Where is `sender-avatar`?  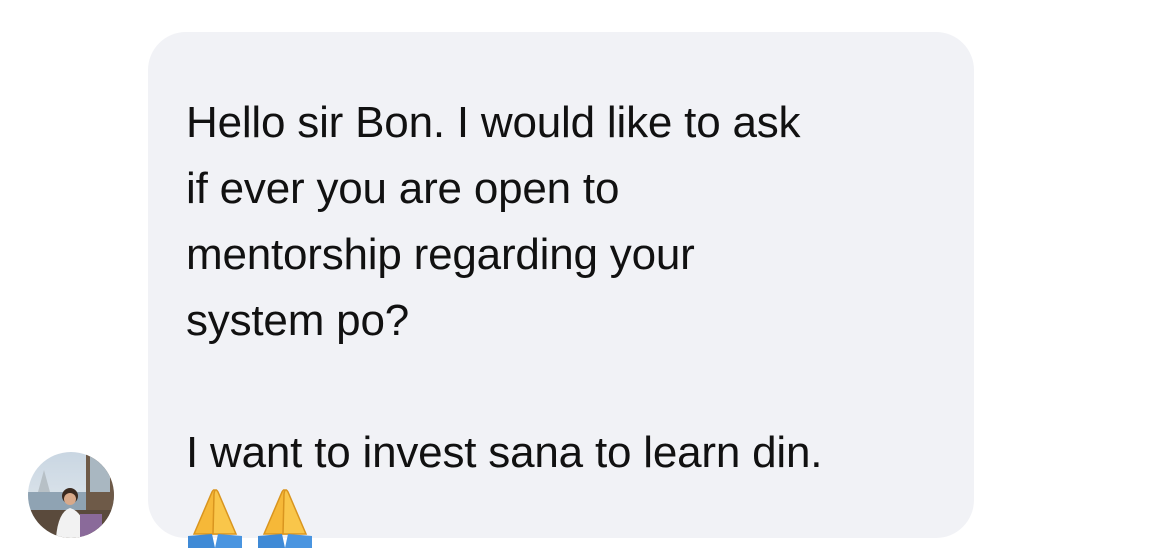
sender-avatar is located at coordinates (71, 495).